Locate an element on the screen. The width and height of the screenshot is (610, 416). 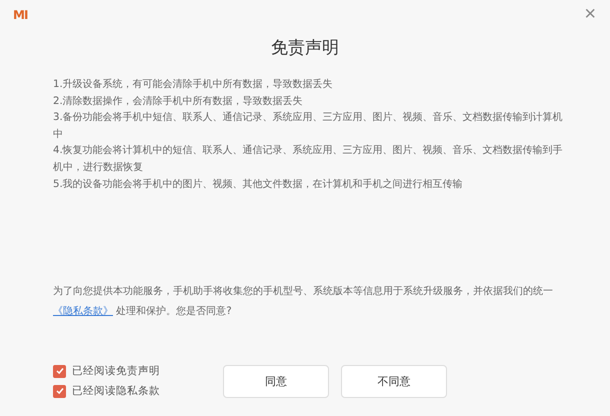
checkbox-label: 已经阅读免责声明 is located at coordinates (116, 371).